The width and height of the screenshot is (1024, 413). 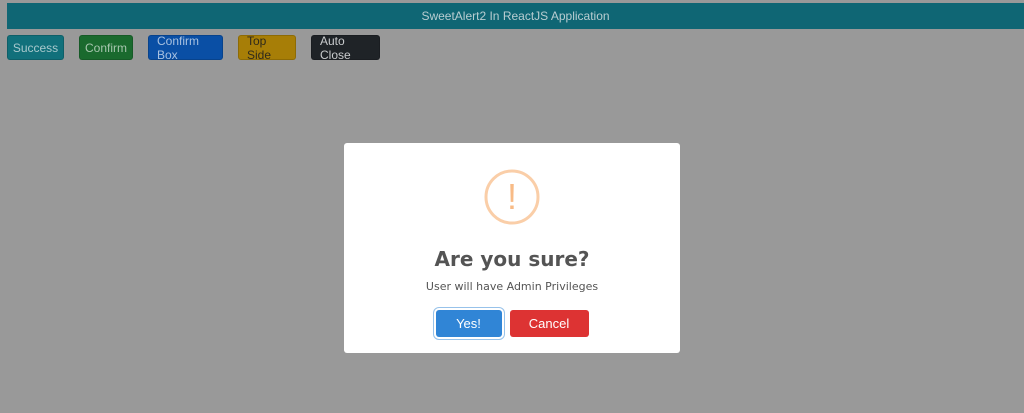 I want to click on warning-icon: !, so click(x=512, y=197).